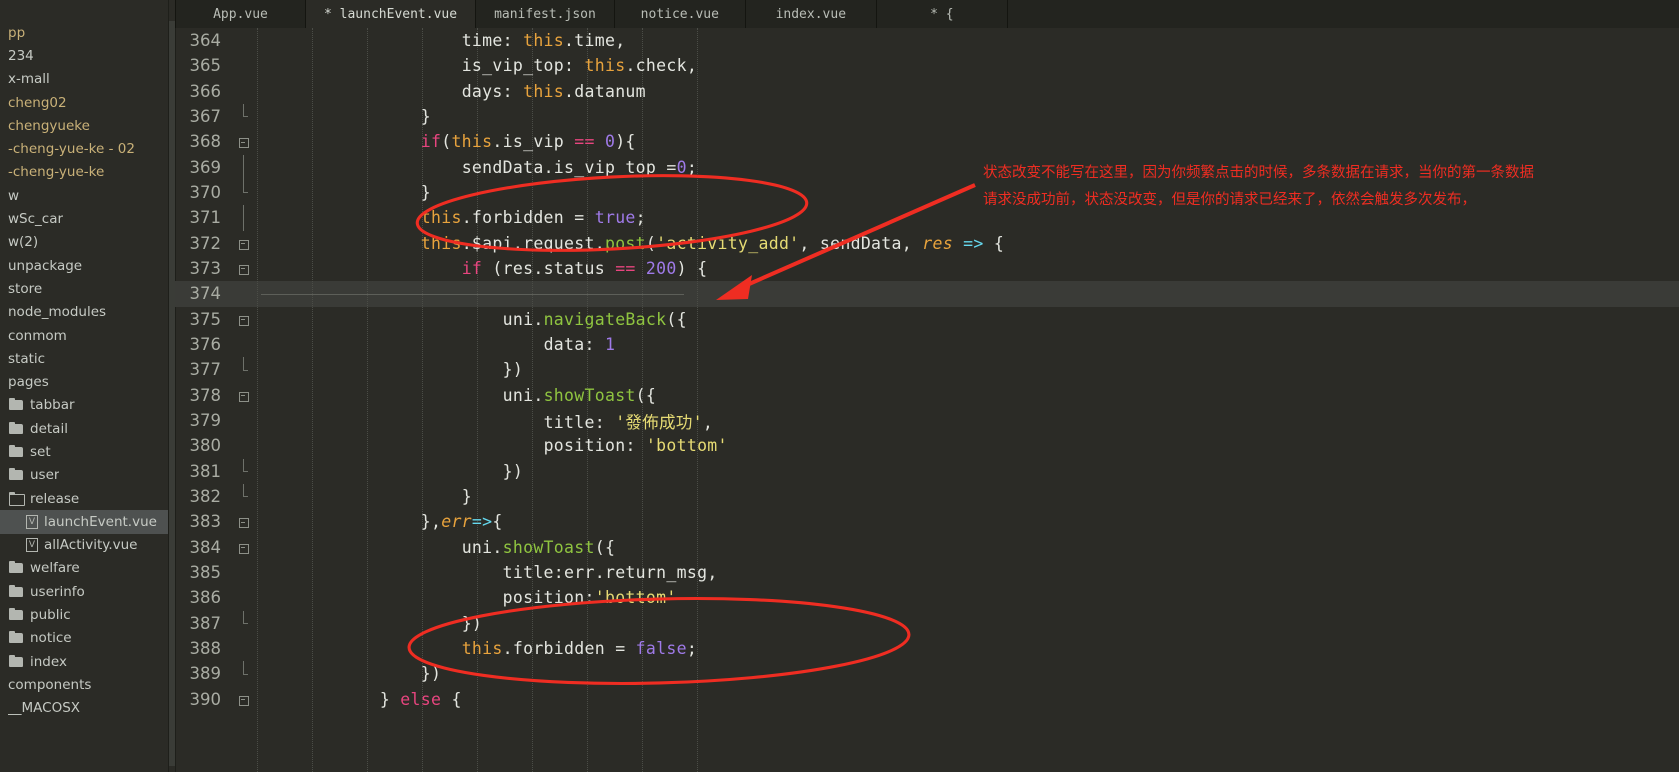 The image size is (1679, 772). Describe the element at coordinates (84, 638) in the screenshot. I see `tree-item-notice: notice` at that location.